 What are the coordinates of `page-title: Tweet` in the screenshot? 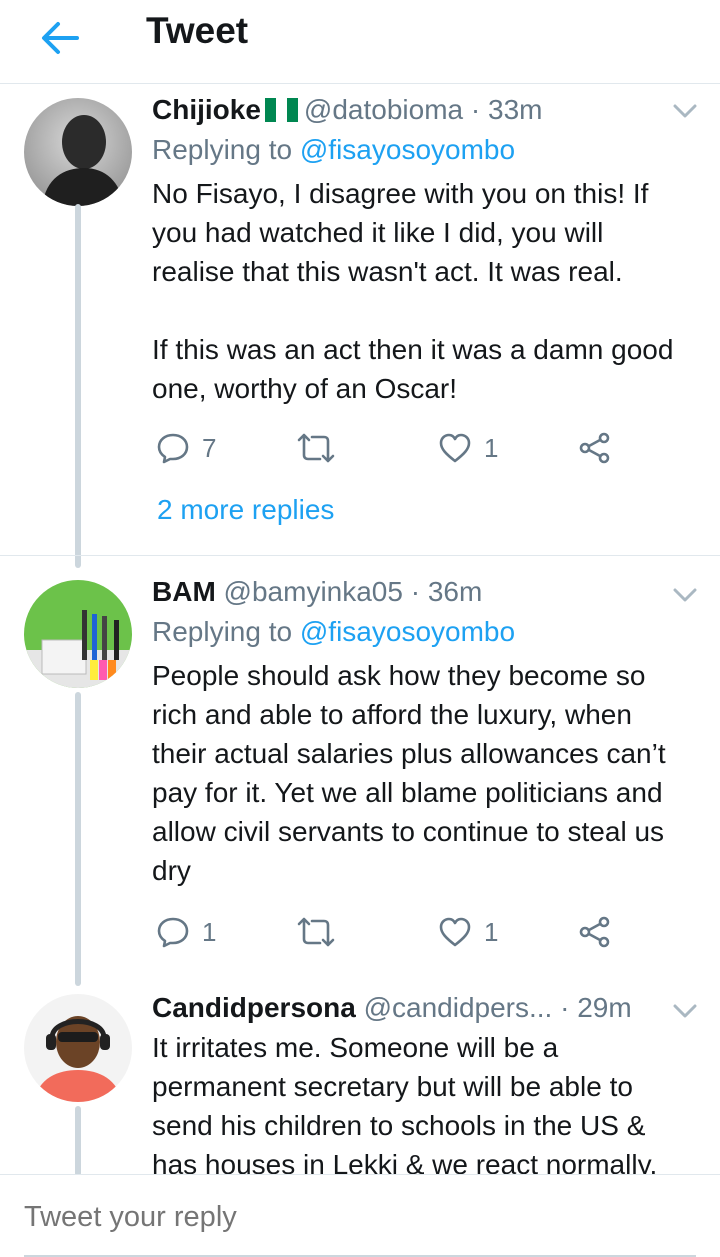 It's located at (197, 30).